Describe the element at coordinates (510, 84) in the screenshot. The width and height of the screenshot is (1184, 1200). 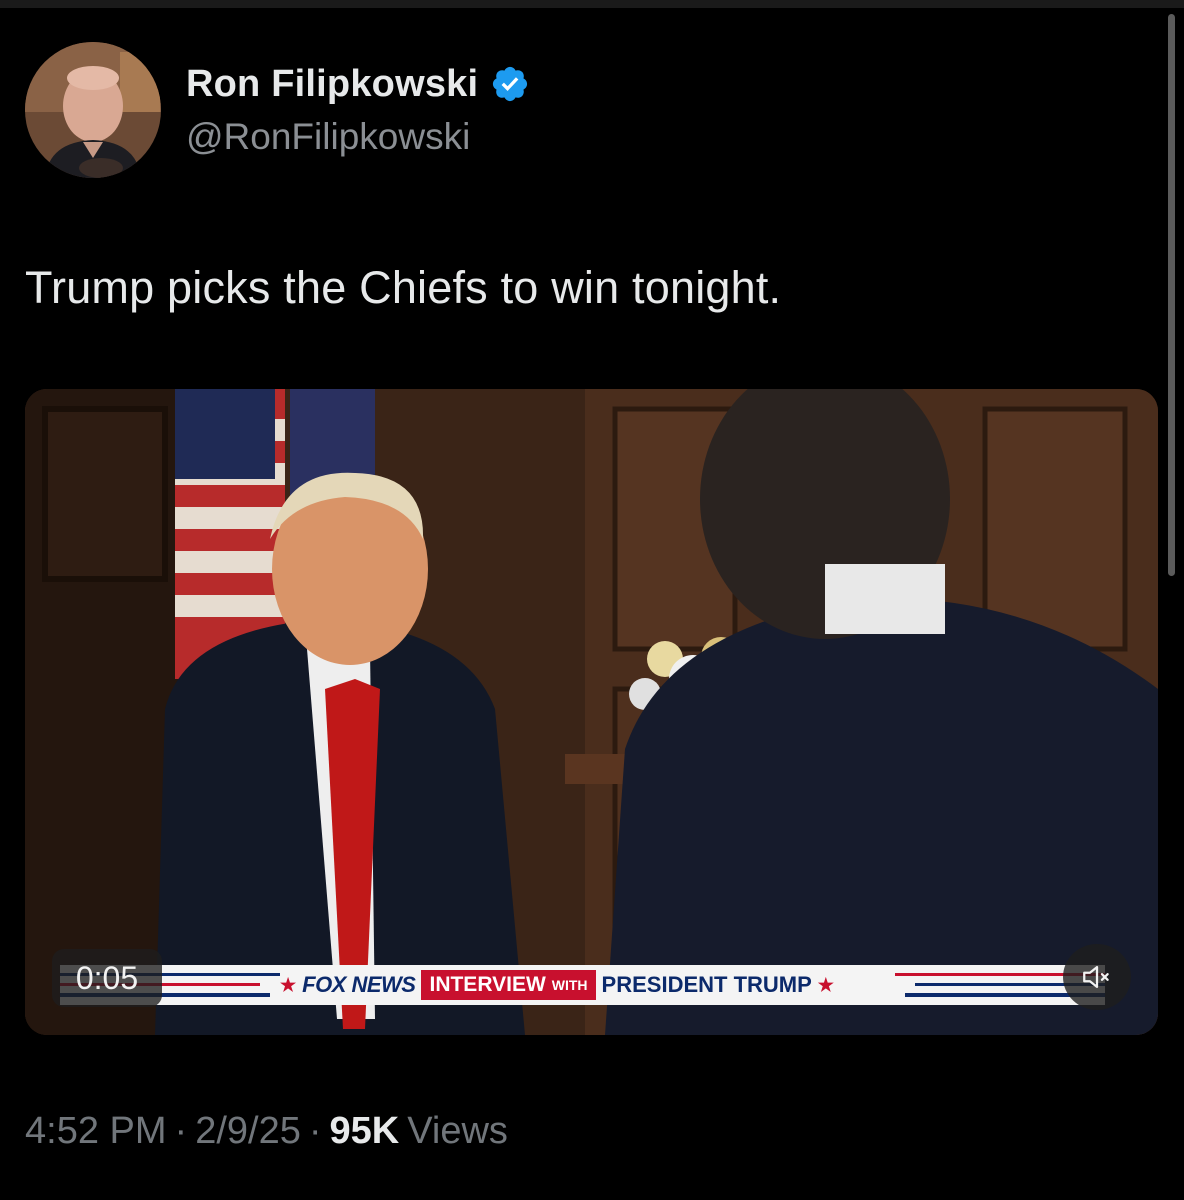
I see `verified-badge-icon` at that location.